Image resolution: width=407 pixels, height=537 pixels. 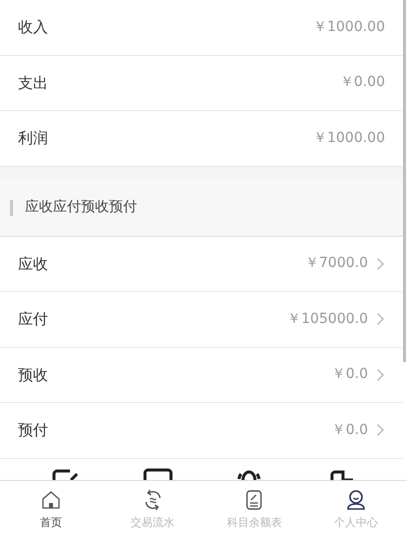 What do you see at coordinates (33, 430) in the screenshot?
I see `row-label: 预付` at bounding box center [33, 430].